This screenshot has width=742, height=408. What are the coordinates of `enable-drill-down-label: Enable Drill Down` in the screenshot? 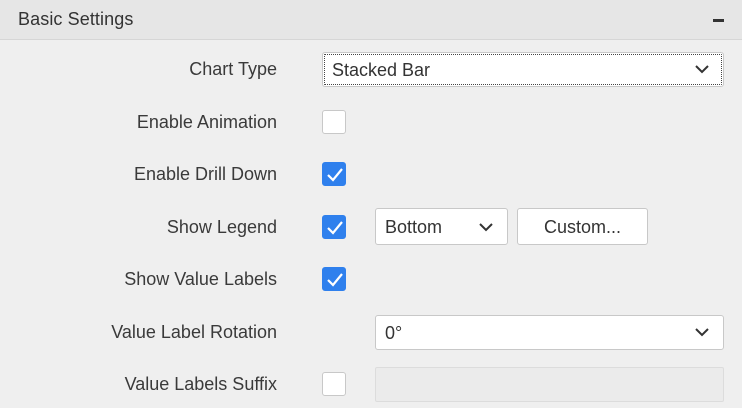 It's located at (205, 174).